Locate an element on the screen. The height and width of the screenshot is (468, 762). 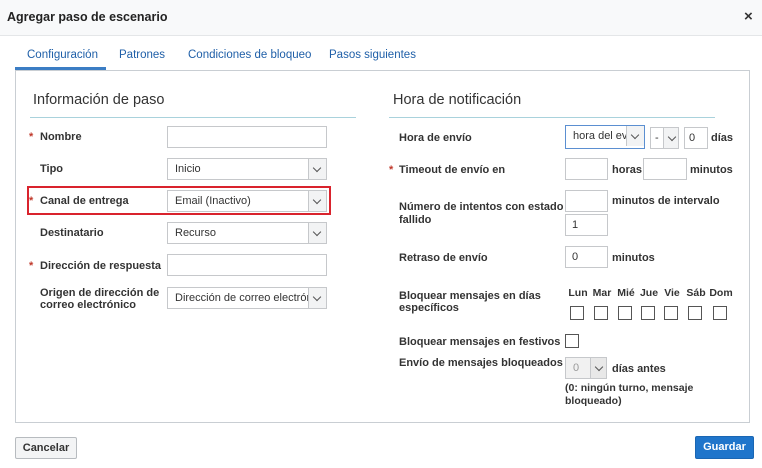
checkbox-mie is located at coordinates (625, 313).